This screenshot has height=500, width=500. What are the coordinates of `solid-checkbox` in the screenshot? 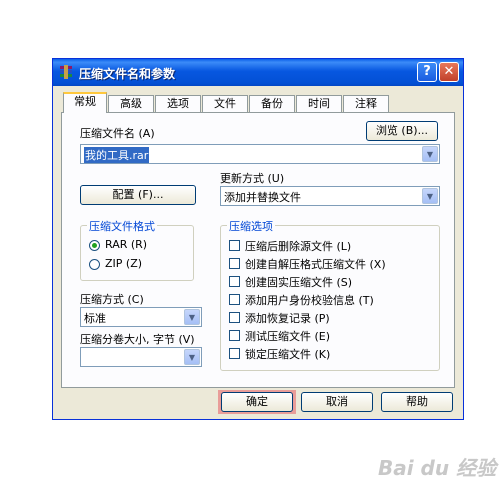 It's located at (234, 281).